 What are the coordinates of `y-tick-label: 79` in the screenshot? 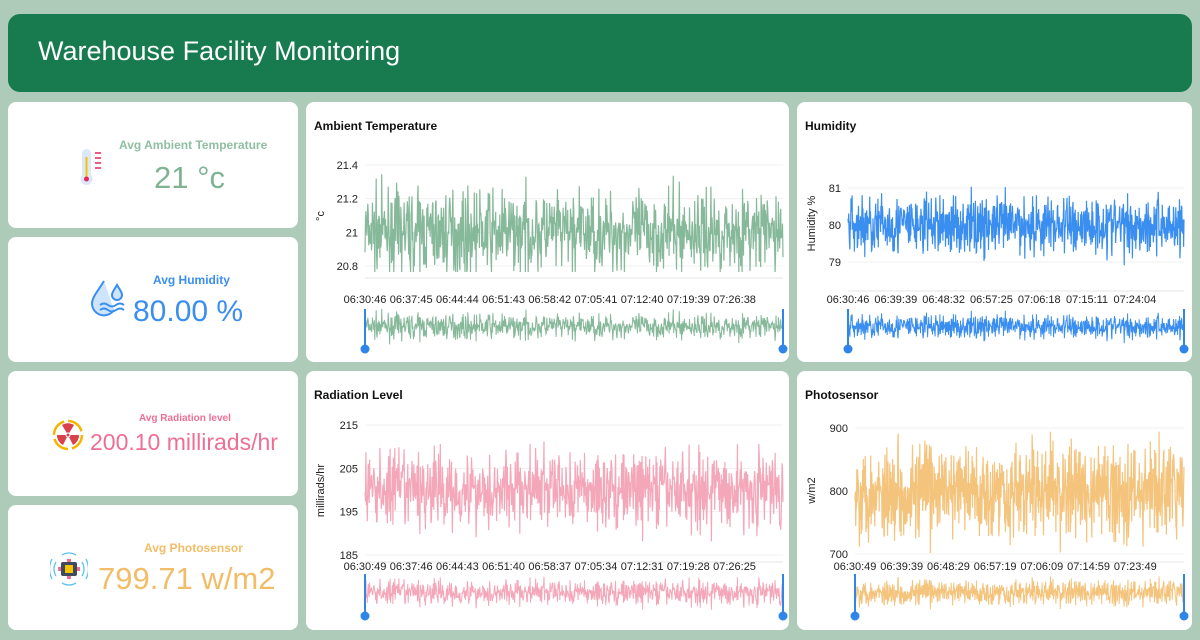 It's located at (835, 263).